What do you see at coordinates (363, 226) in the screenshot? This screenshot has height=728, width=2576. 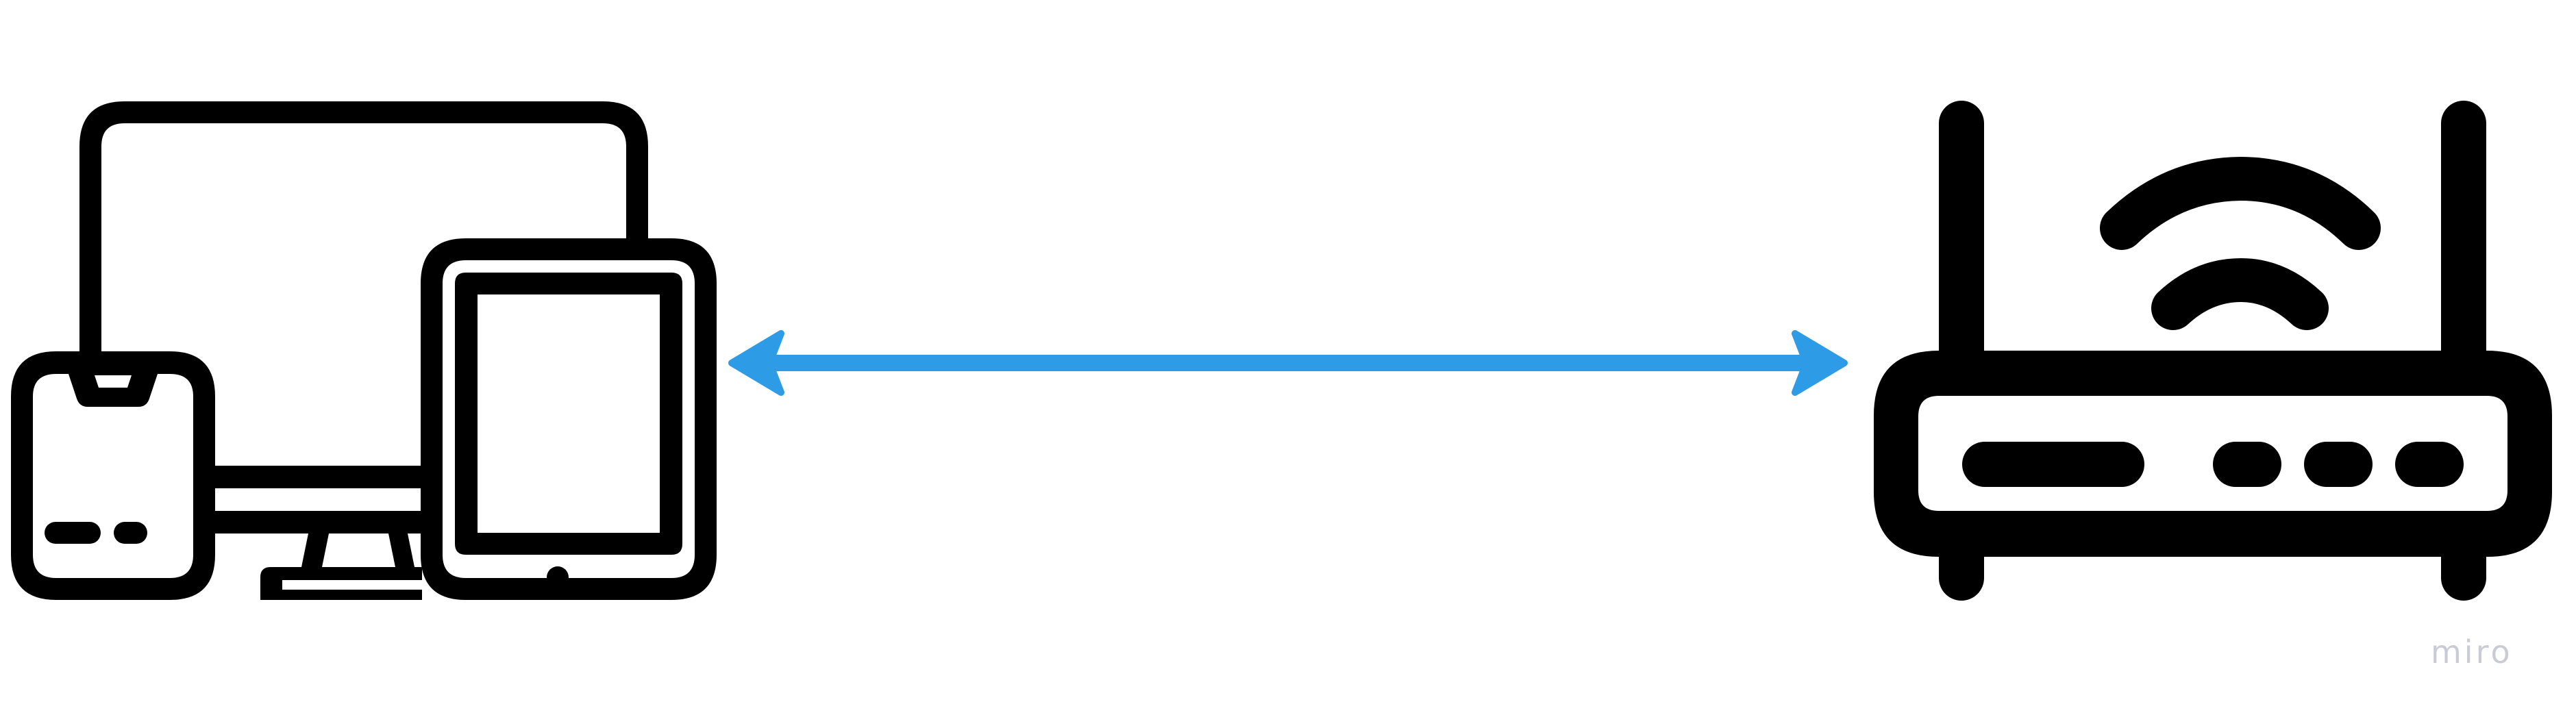 I see `monitor-icon` at bounding box center [363, 226].